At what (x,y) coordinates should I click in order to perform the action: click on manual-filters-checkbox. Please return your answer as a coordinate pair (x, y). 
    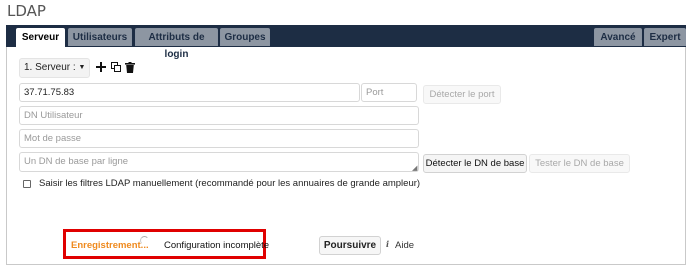
    Looking at the image, I should click on (27, 184).